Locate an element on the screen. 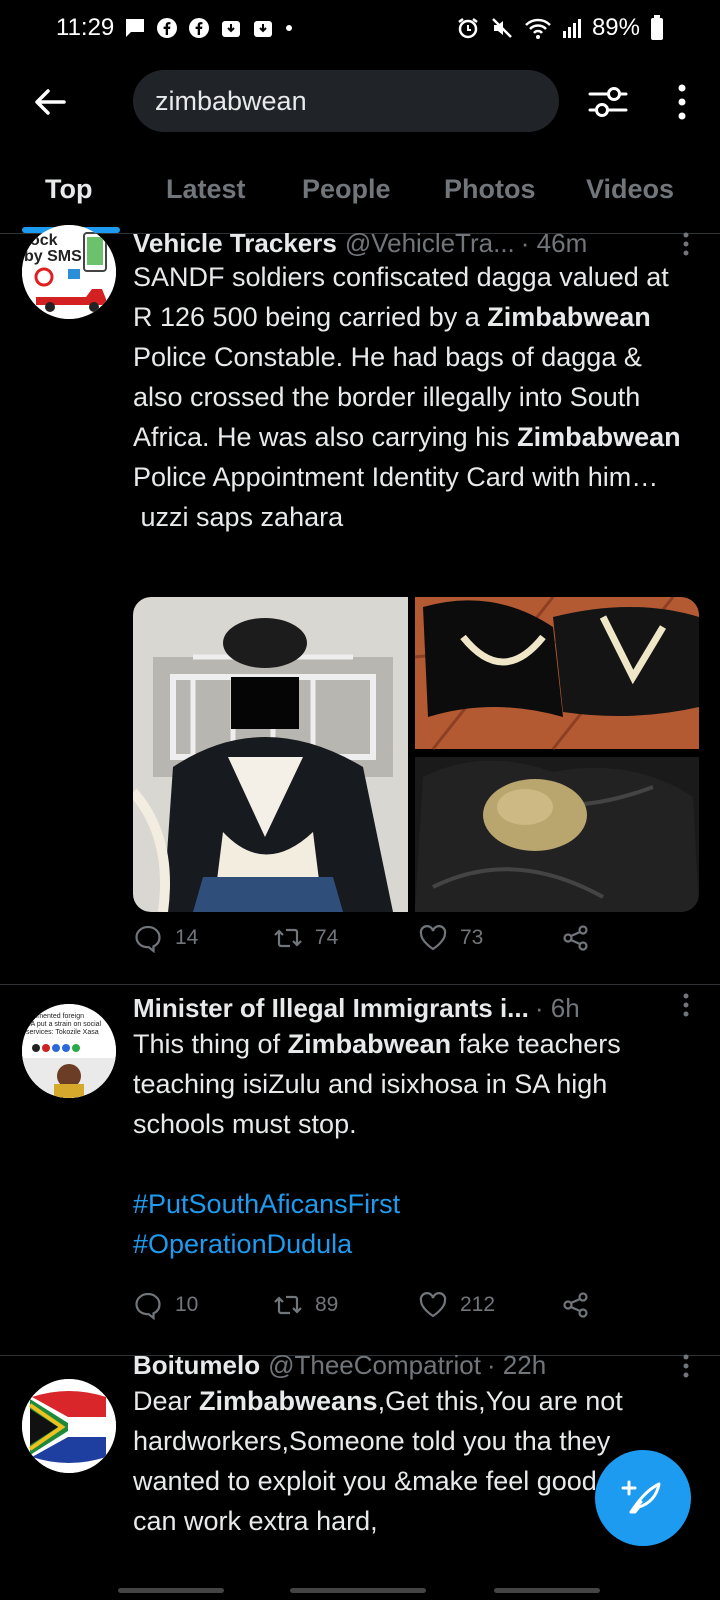 The height and width of the screenshot is (1600, 720). tweet-header: Minister of Illegal Immigrants i... · 6h is located at coordinates (411, 1008).